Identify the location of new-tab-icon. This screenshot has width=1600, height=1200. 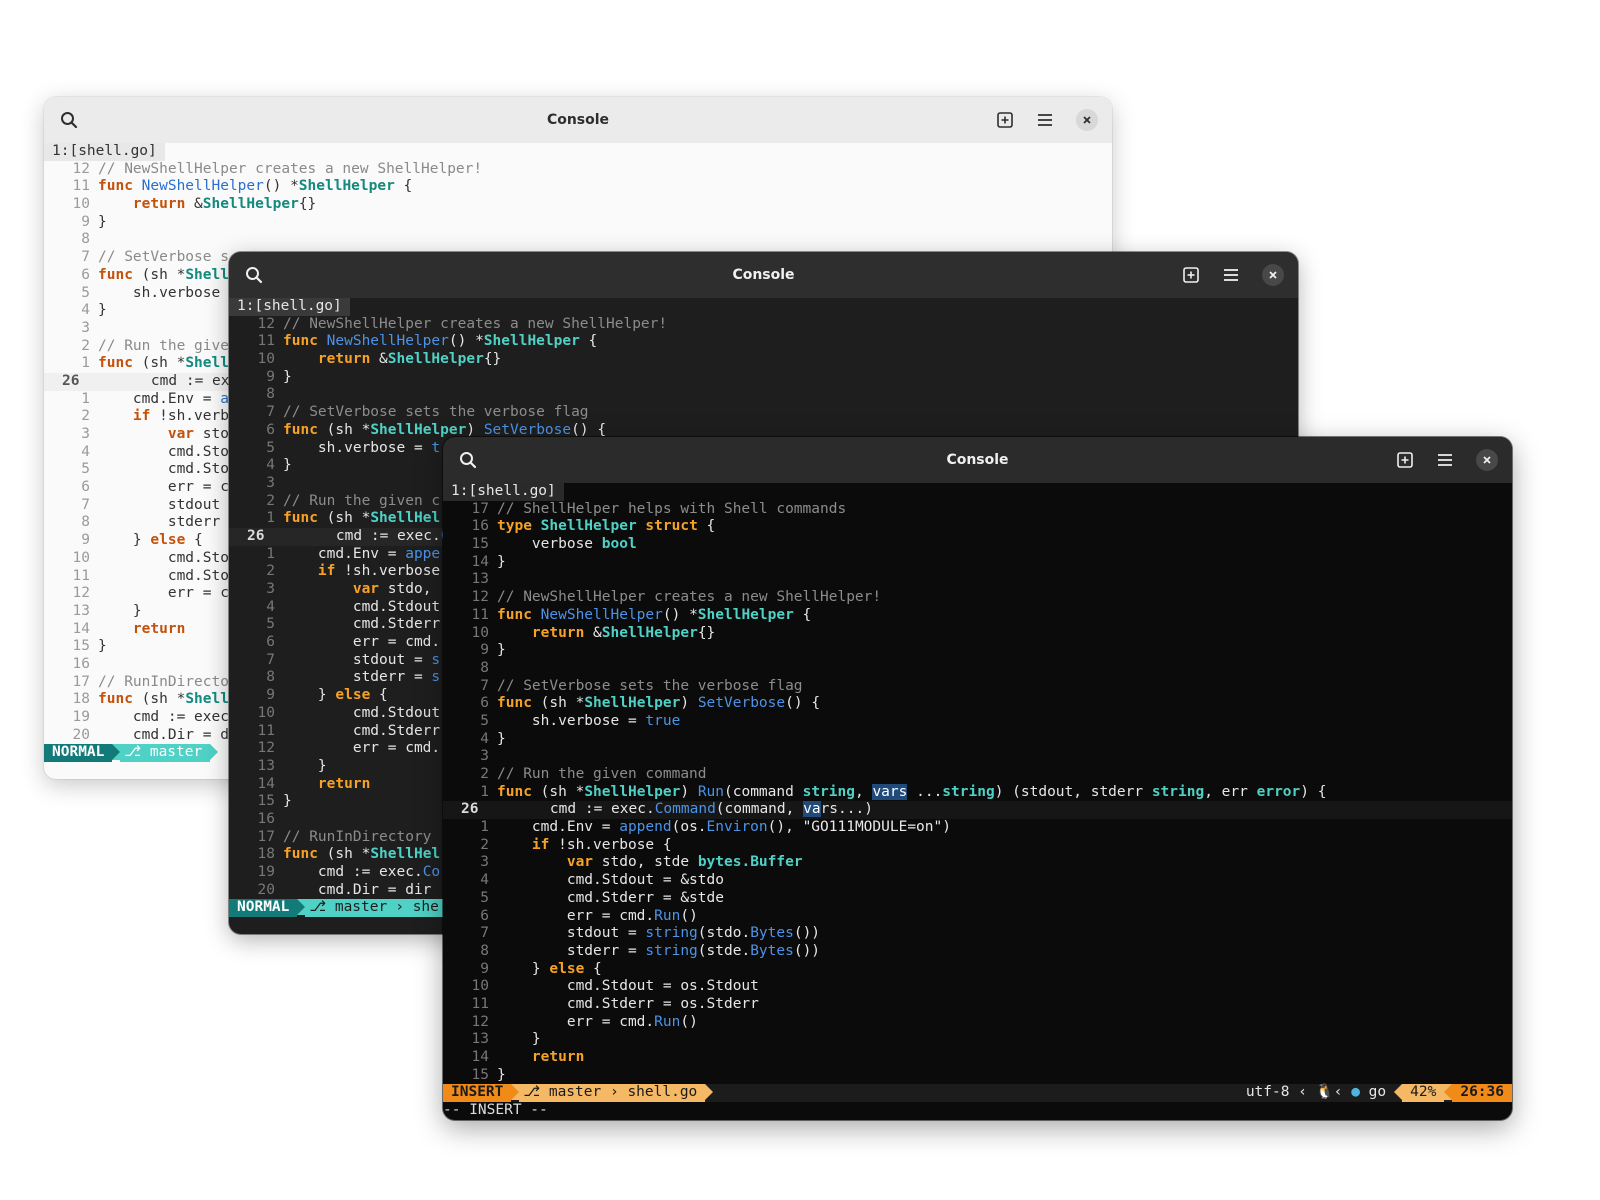
(1191, 275).